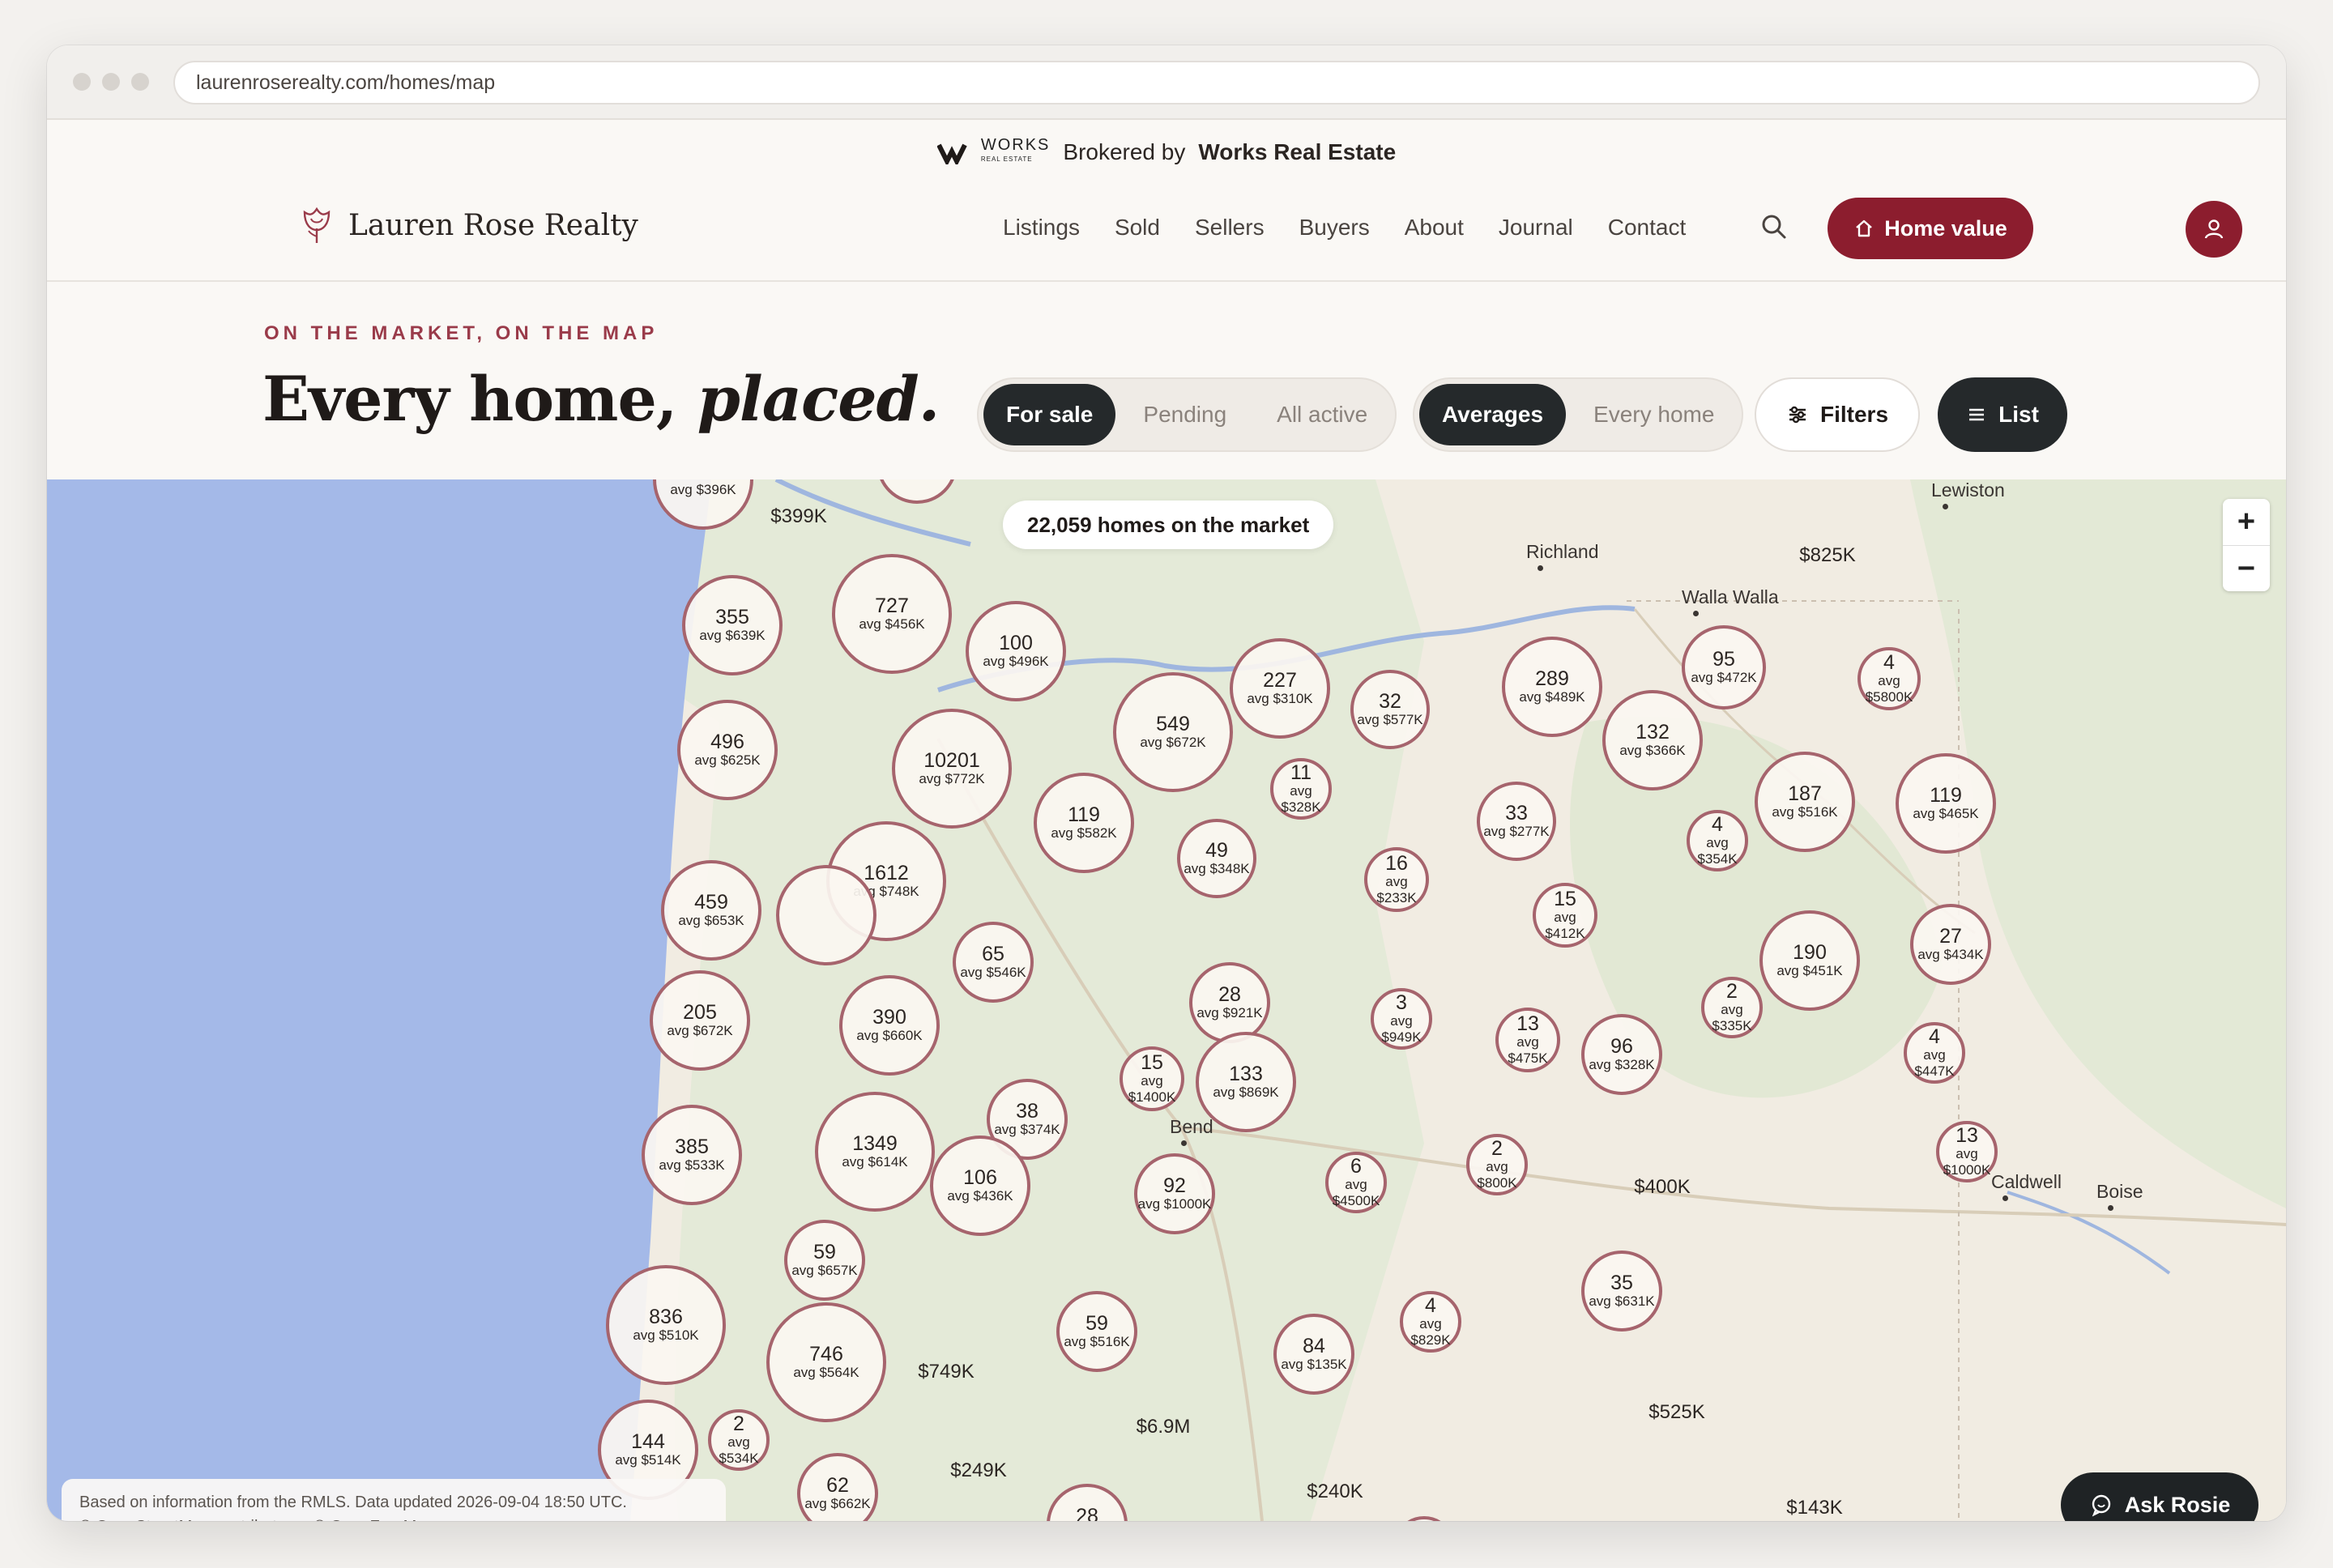 The height and width of the screenshot is (1568, 2333). Describe the element at coordinates (1774, 227) in the screenshot. I see `search-icon` at that location.